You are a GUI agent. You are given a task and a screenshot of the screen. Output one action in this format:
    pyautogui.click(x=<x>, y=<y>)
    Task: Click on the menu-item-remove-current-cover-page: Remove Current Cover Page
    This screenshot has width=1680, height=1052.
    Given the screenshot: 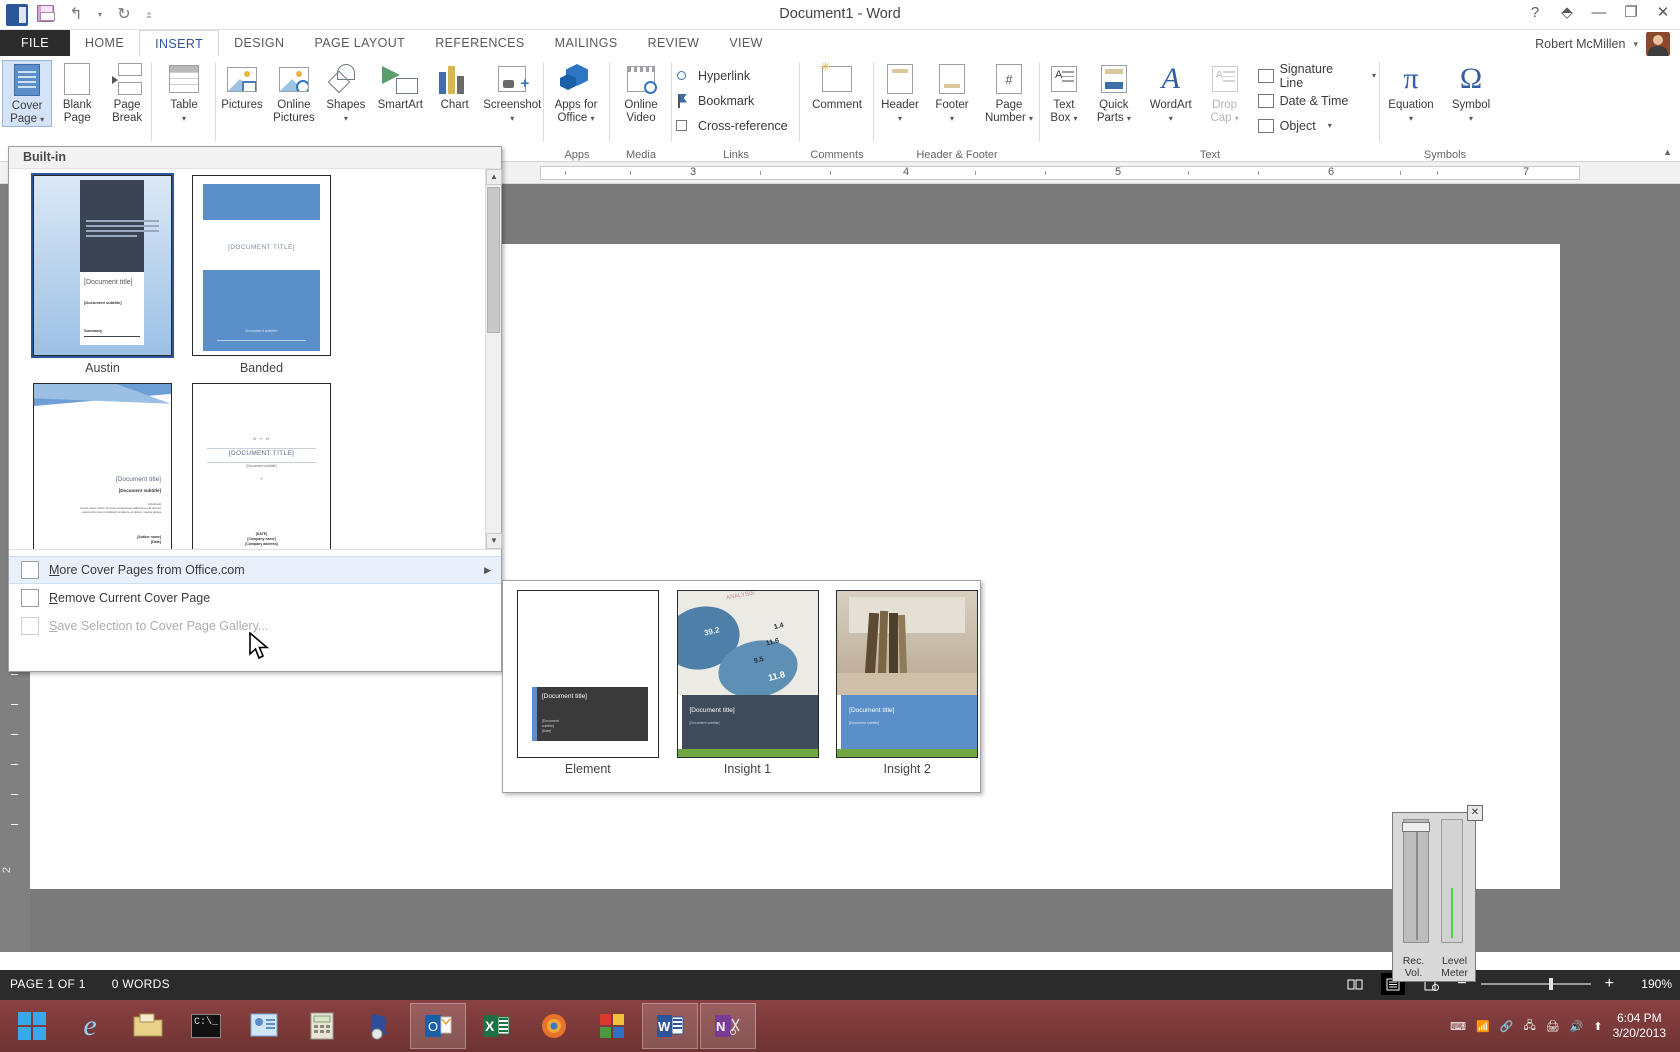 What is the action you would take?
    pyautogui.click(x=255, y=598)
    